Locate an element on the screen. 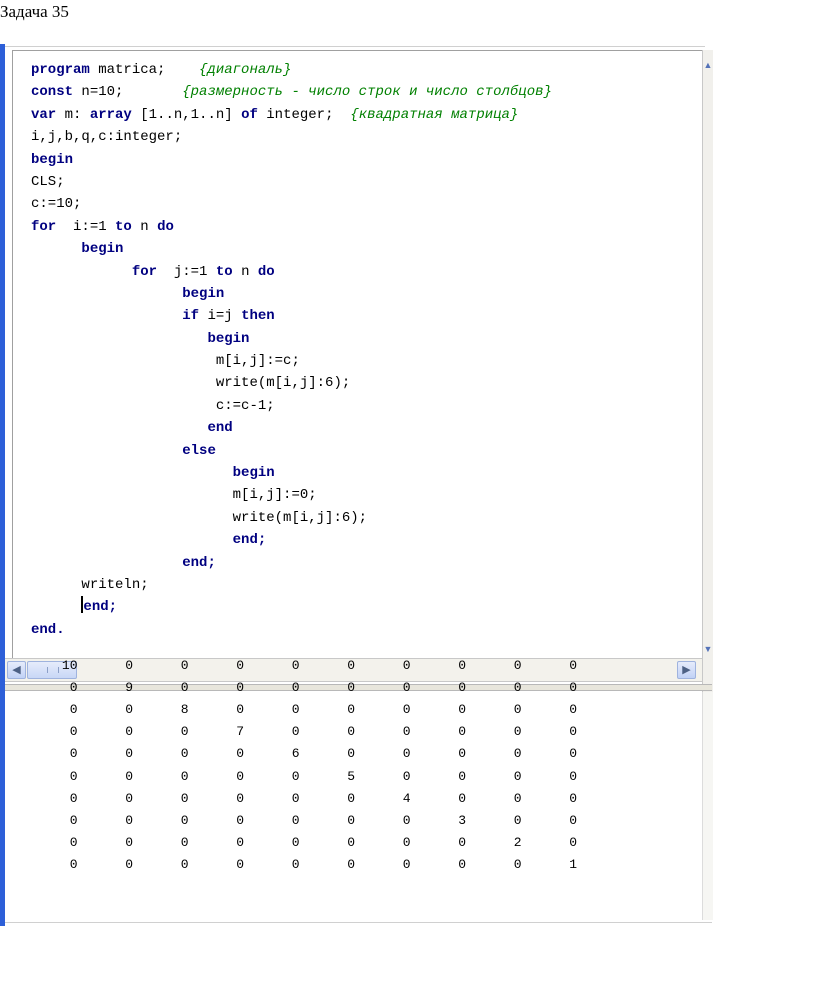 The image size is (816, 998). output-cell: 3 is located at coordinates (462, 820).